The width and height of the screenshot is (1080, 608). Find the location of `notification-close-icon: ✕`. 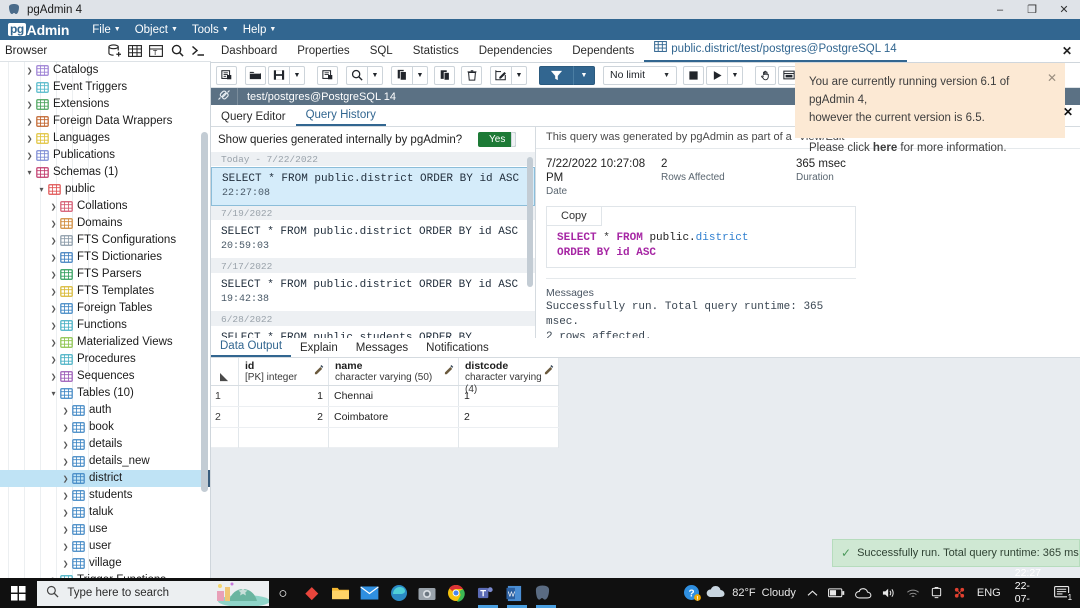

notification-close-icon: ✕ is located at coordinates (1052, 78).